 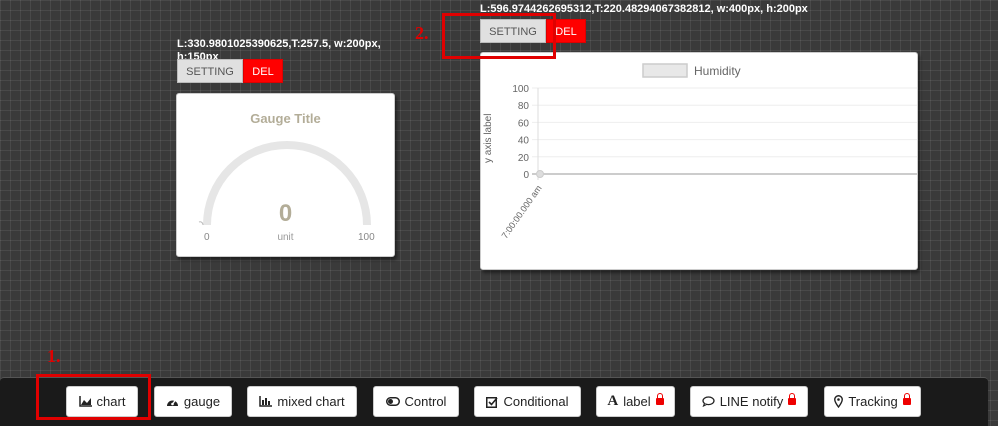 What do you see at coordinates (207, 237) in the screenshot?
I see `gauge-min-label: 0` at bounding box center [207, 237].